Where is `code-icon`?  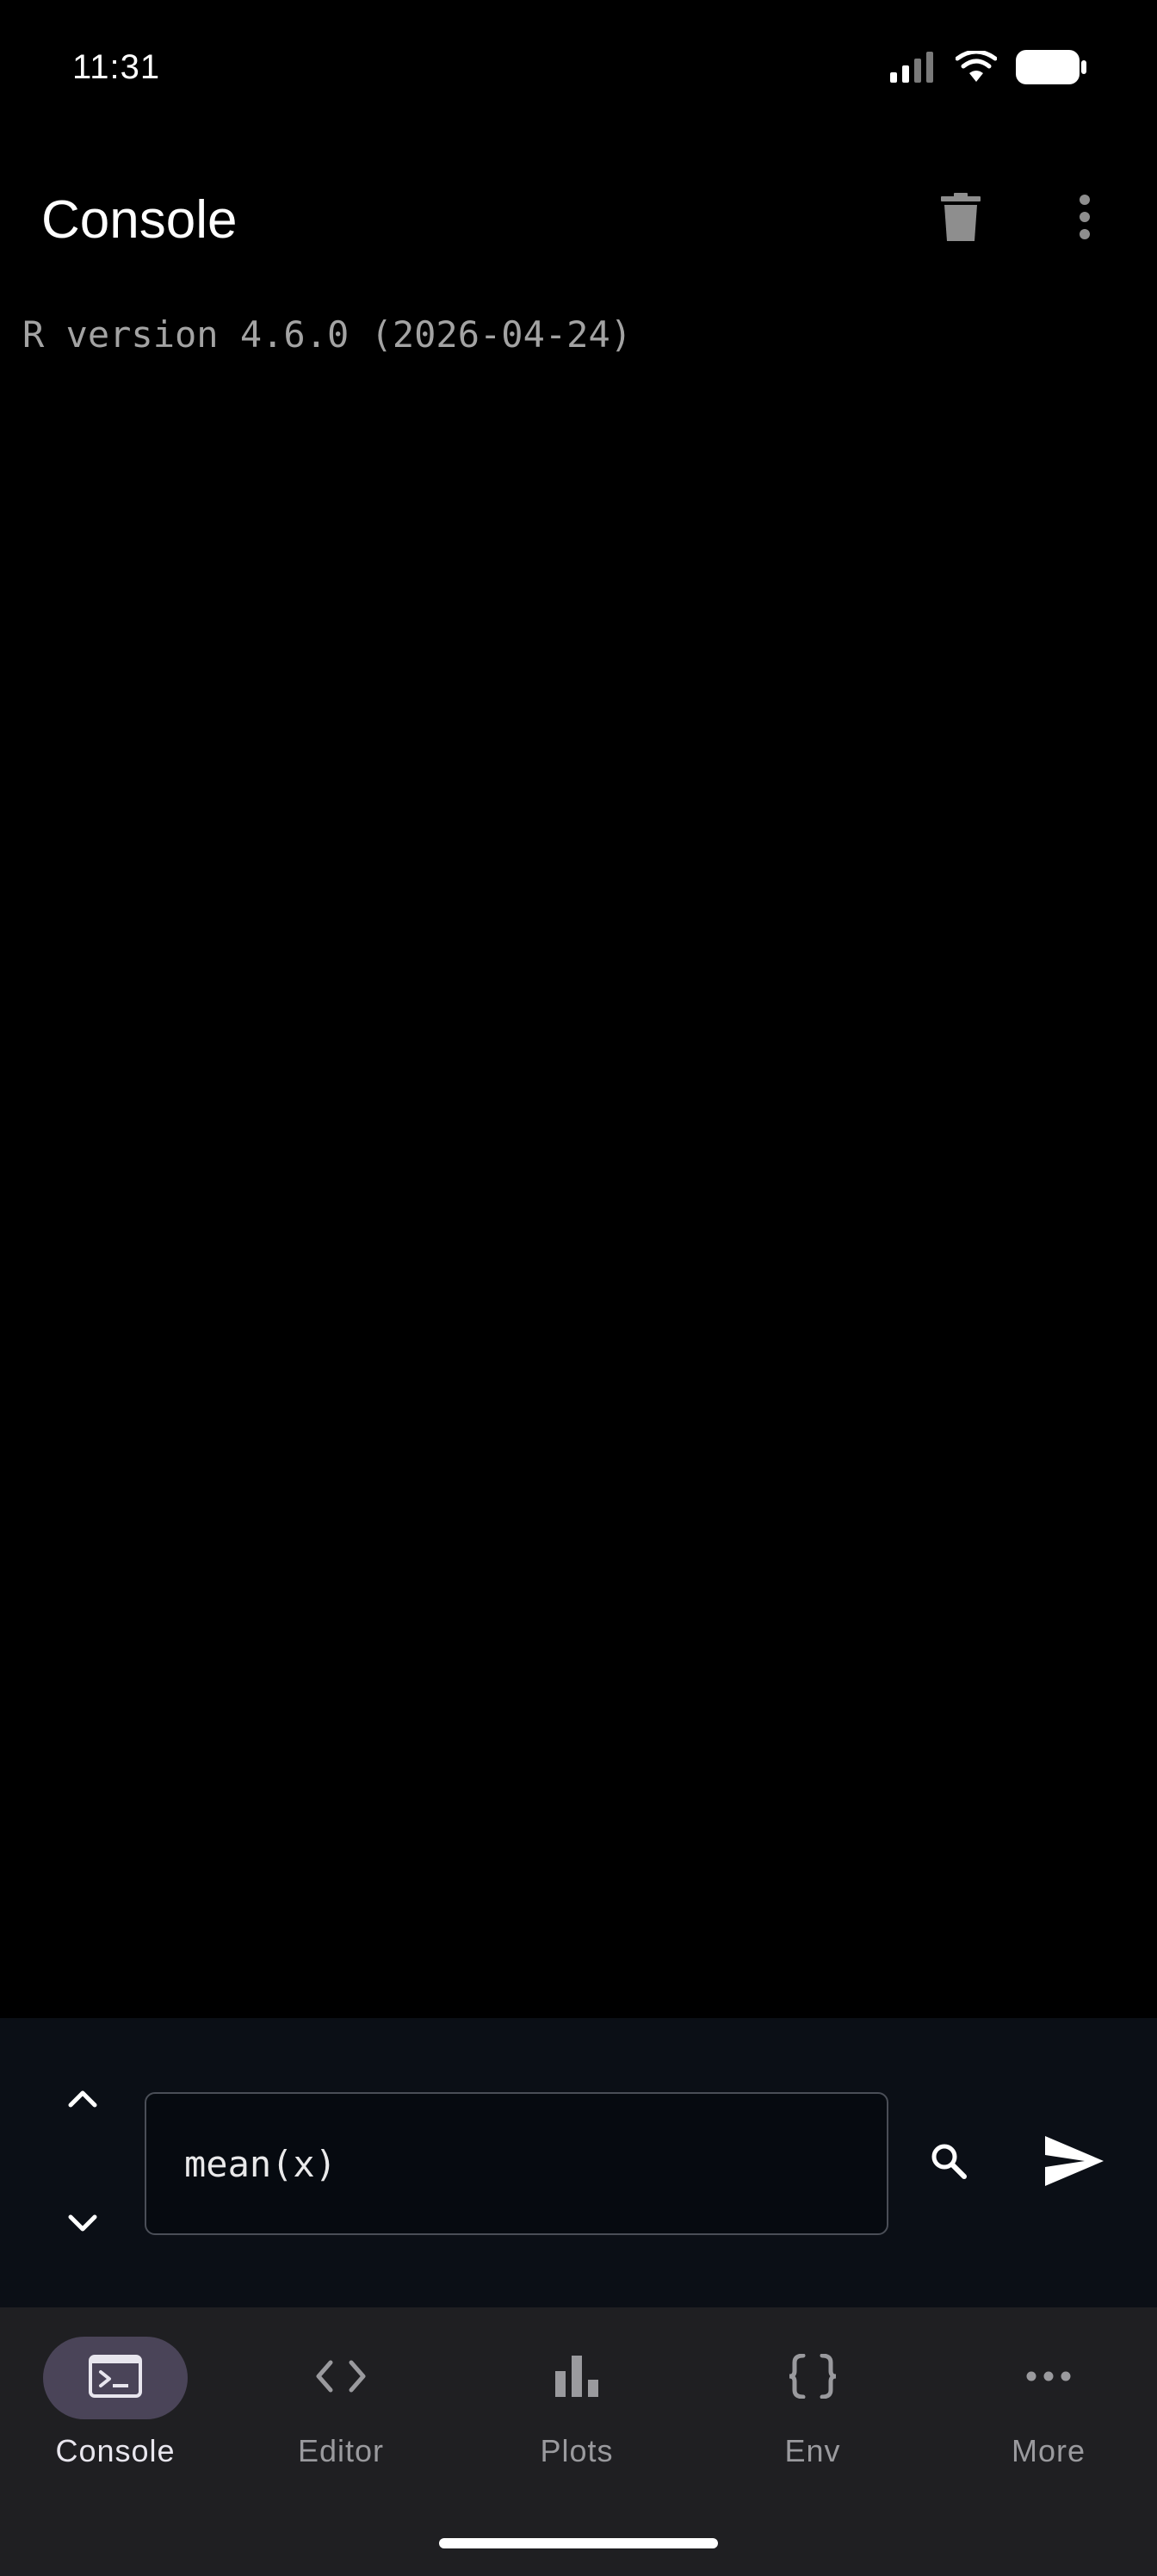
code-icon is located at coordinates (341, 2378).